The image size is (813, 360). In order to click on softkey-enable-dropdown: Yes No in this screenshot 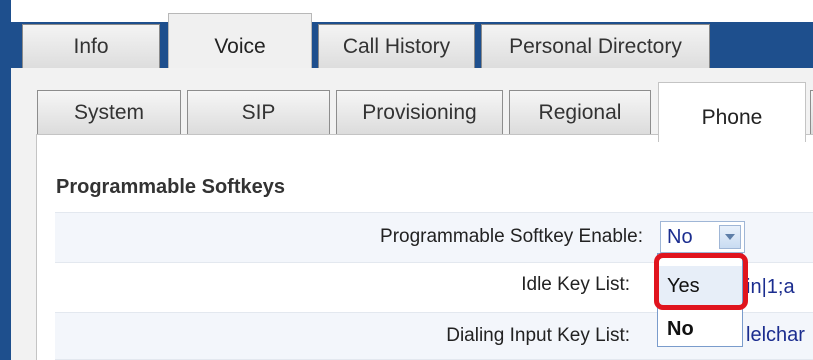, I will do `click(700, 300)`.